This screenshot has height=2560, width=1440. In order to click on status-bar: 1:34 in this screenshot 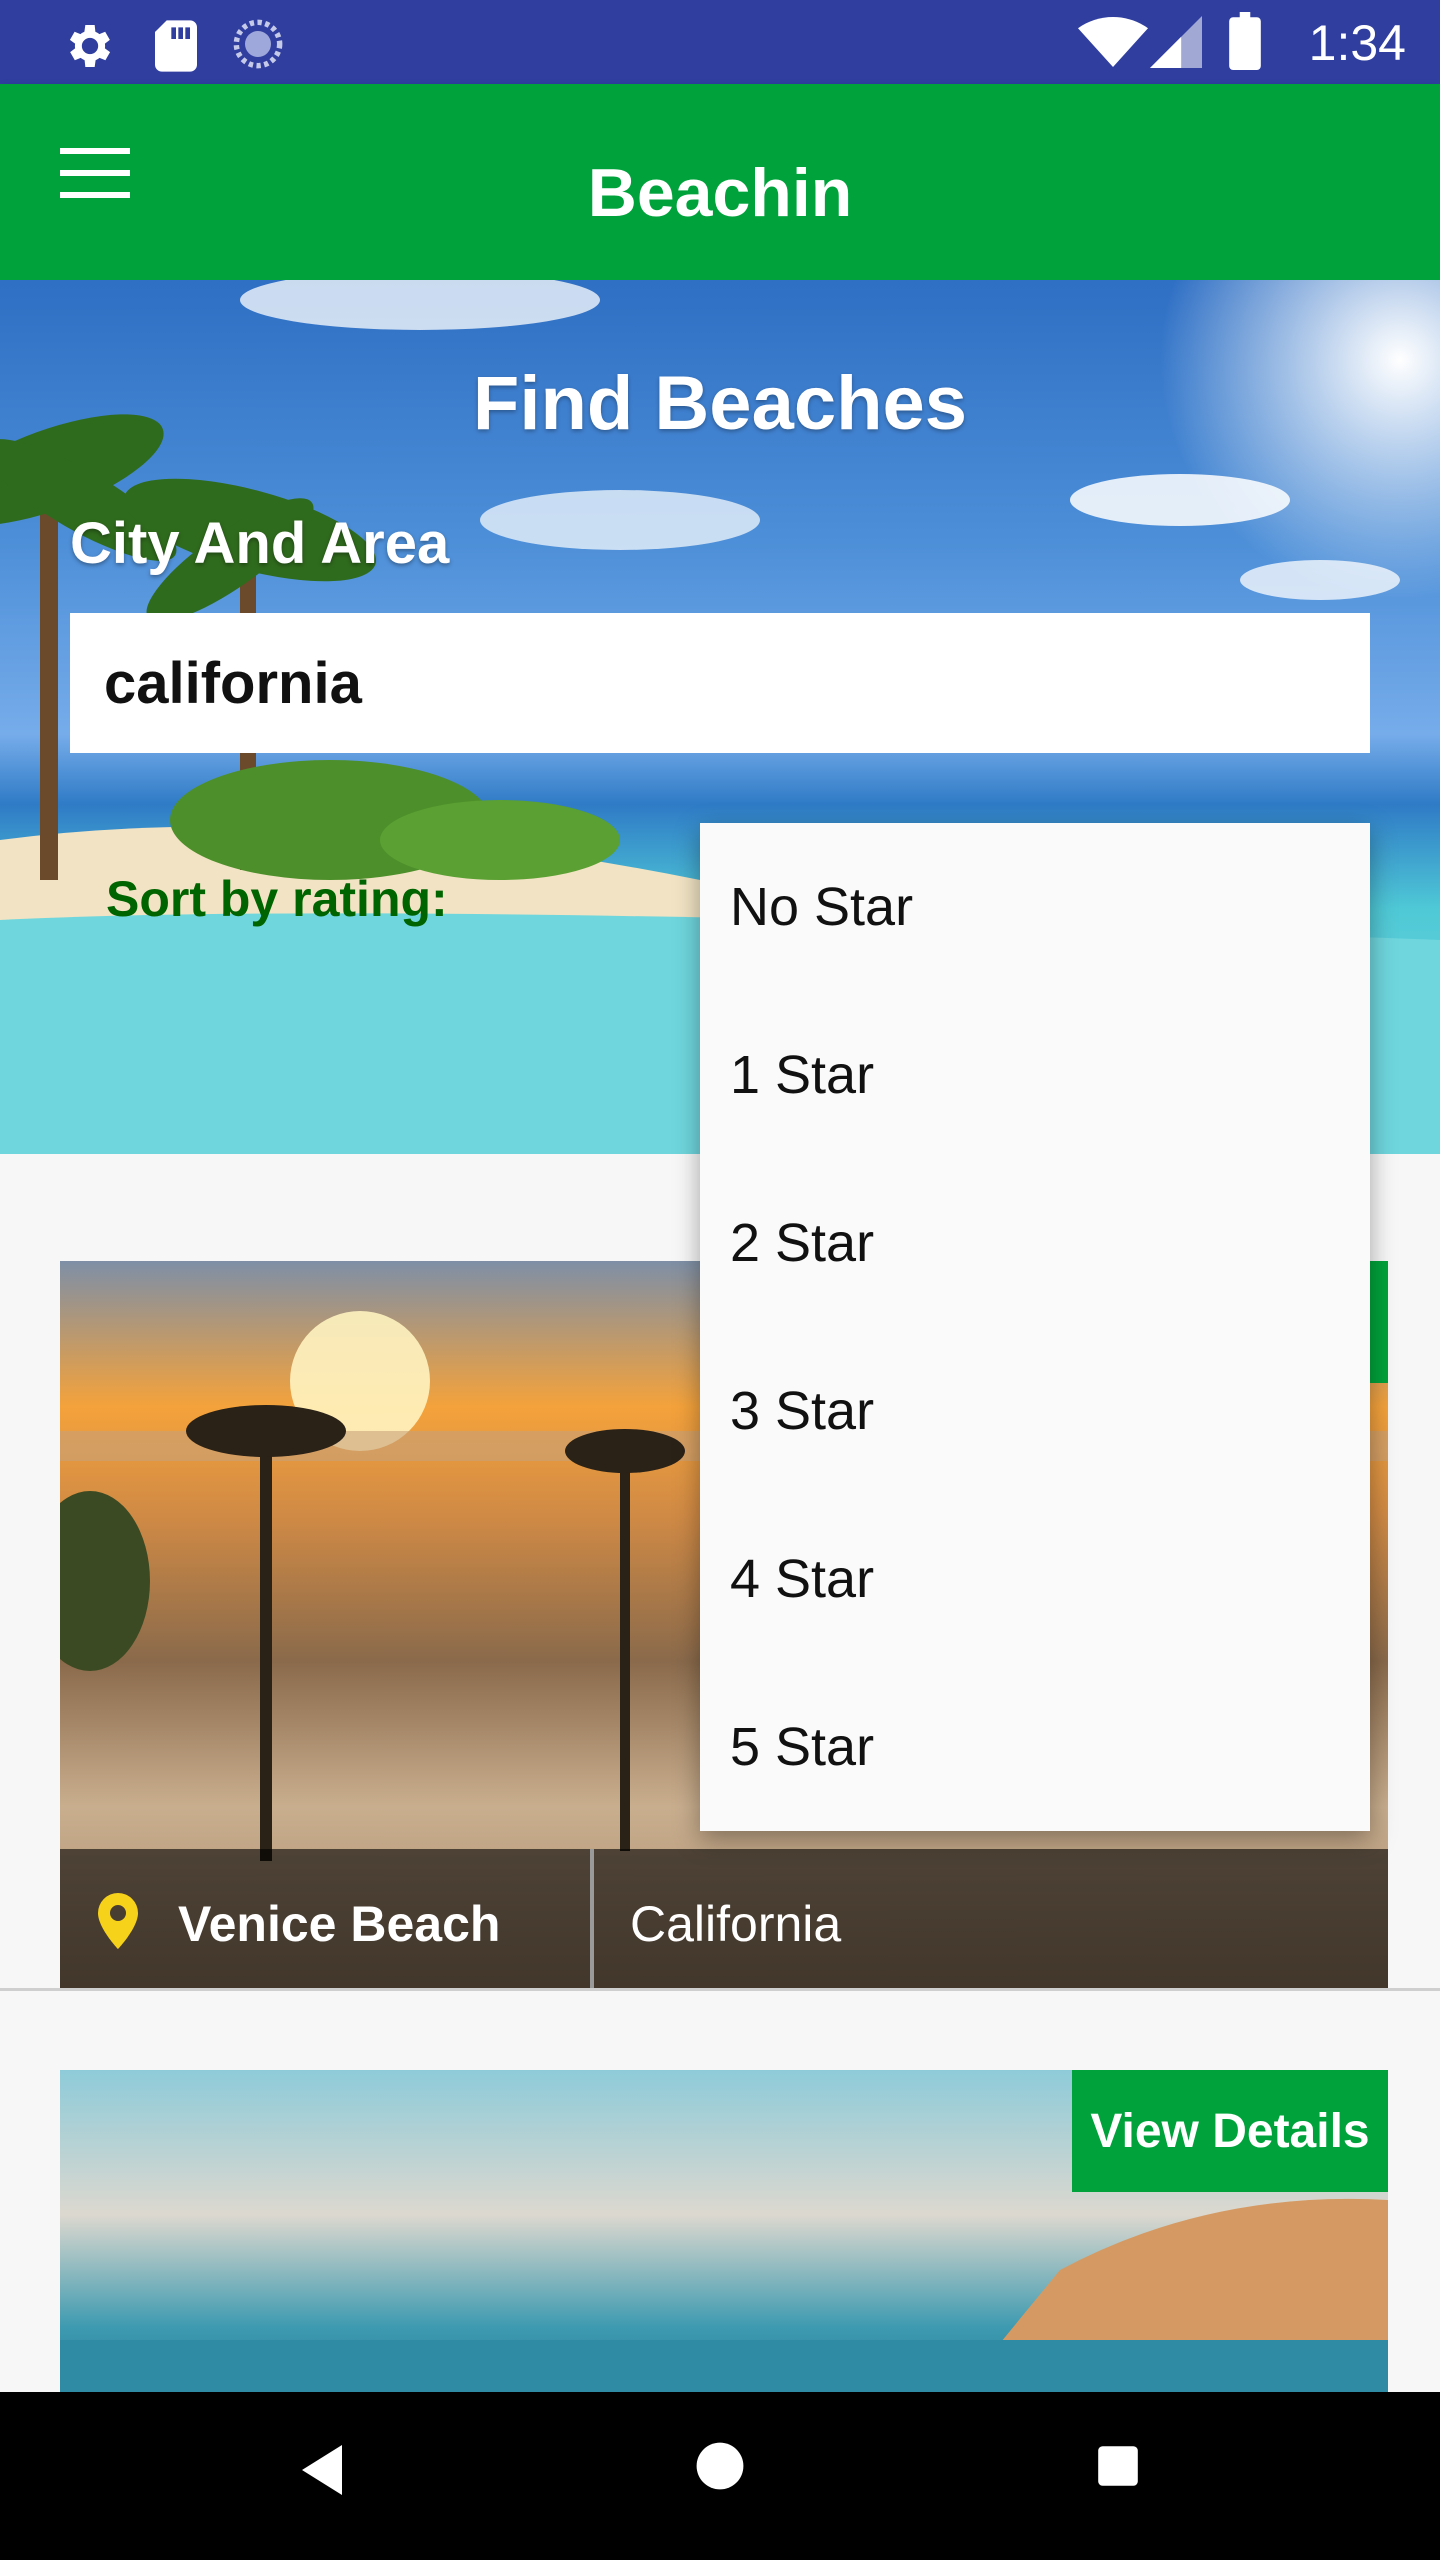, I will do `click(720, 42)`.